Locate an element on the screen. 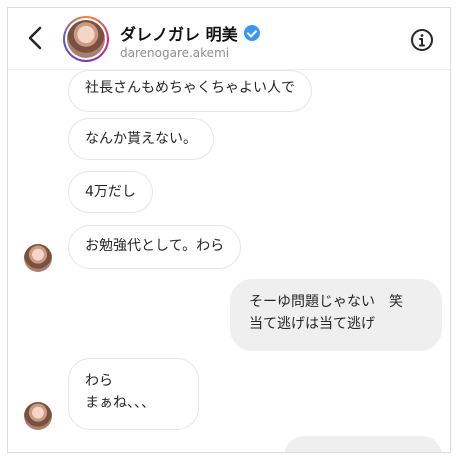 This screenshot has height=460, width=458. profile-name-row: ダレノガレ 明美 is located at coordinates (190, 33).